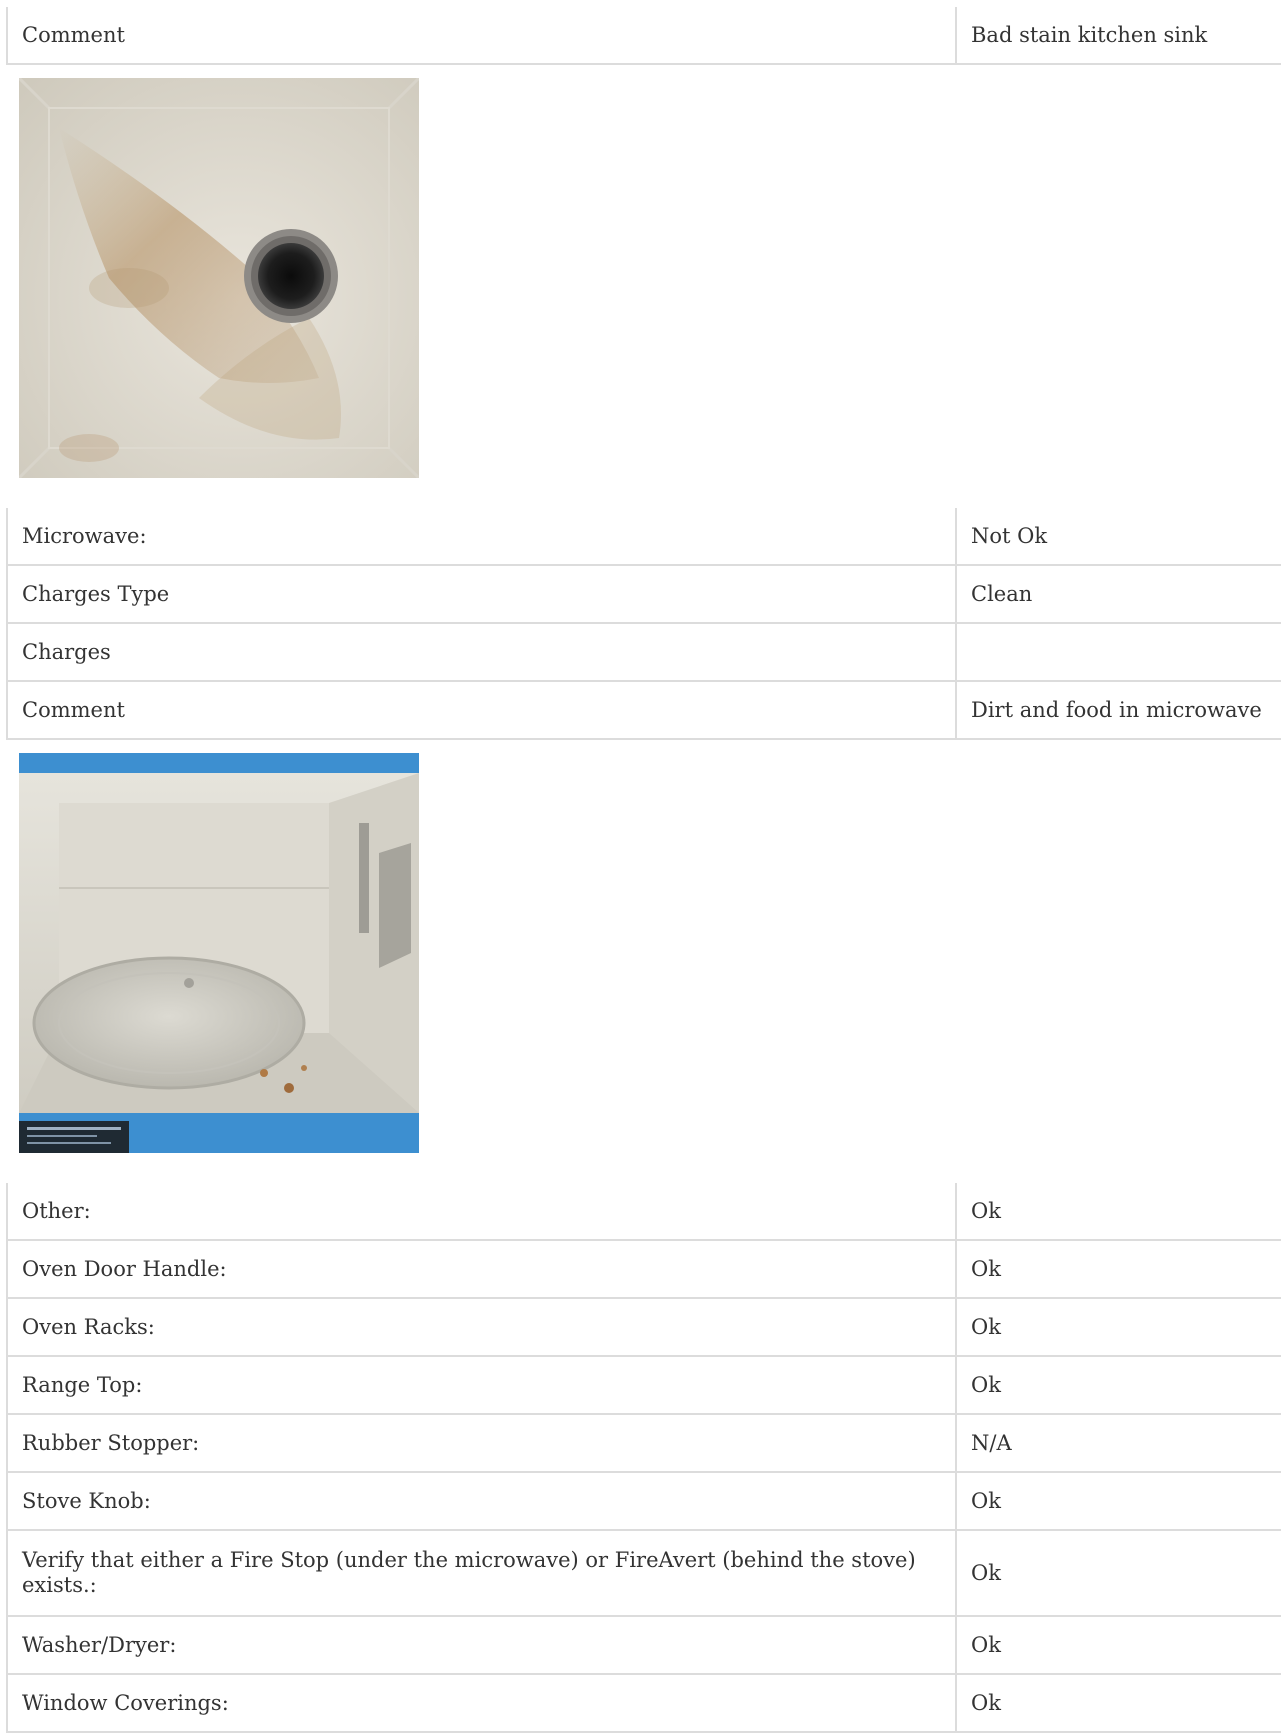 The height and width of the screenshot is (1733, 1281). I want to click on table-row: Range Top: Ok, so click(643, 1385).